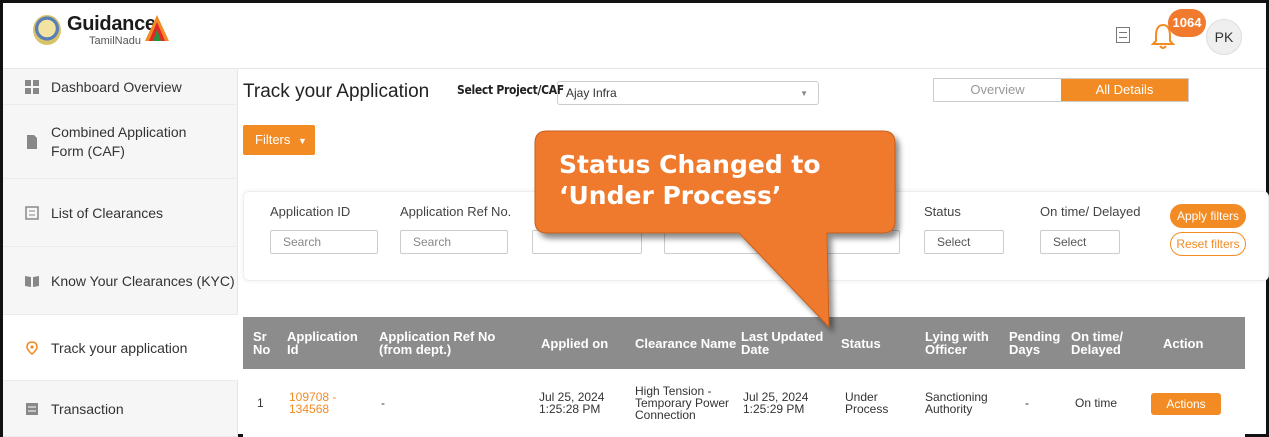 The image size is (1269, 437). I want to click on chevron-down-icon: ▼, so click(804, 93).